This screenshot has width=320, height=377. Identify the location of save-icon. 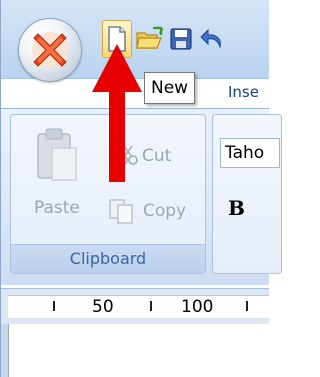
(181, 39).